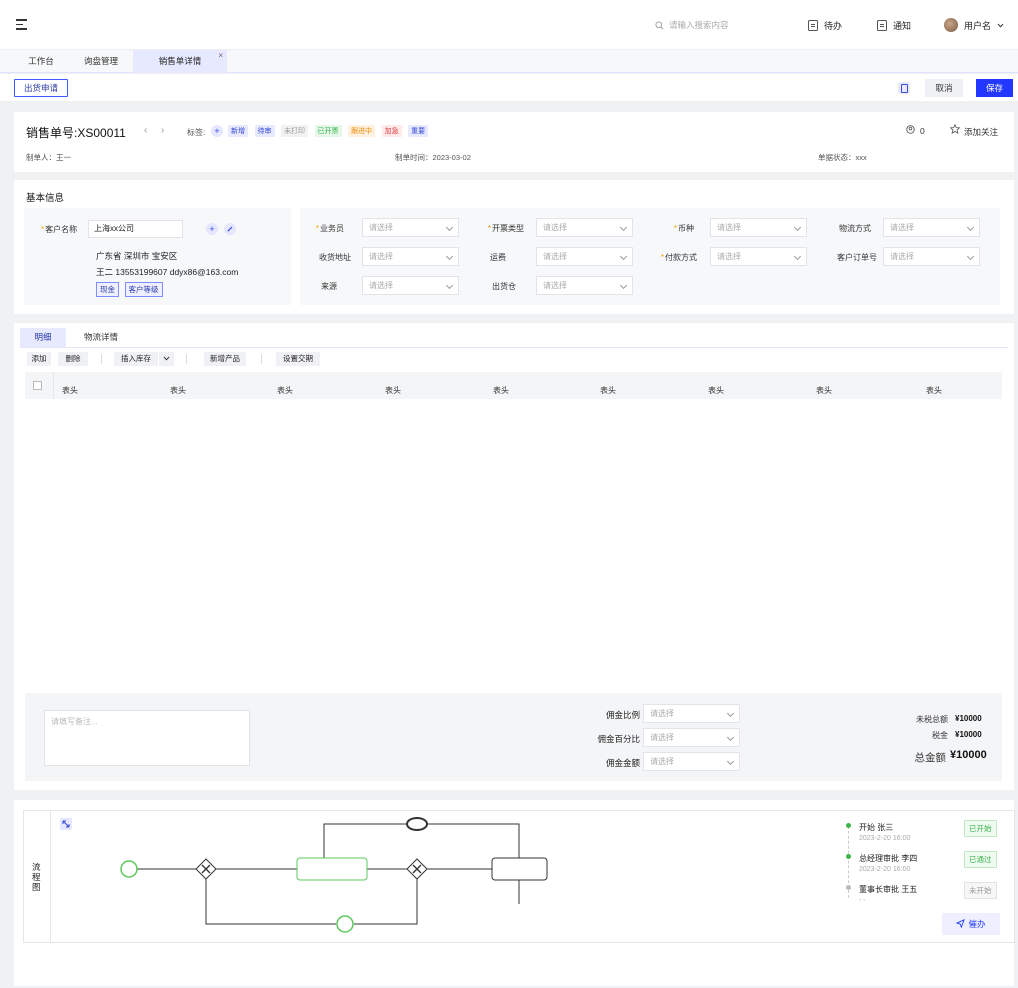 This screenshot has width=1018, height=988. I want to click on add-circle-icon: +, so click(212, 229).